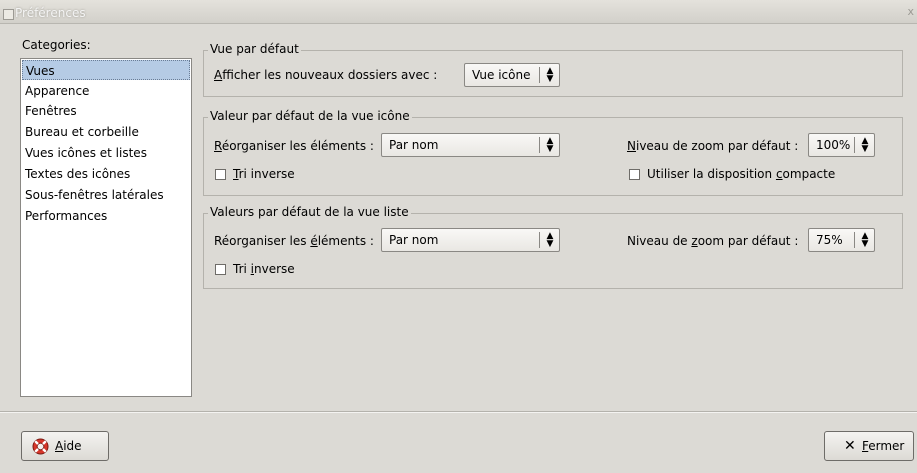 The height and width of the screenshot is (473, 917). I want to click on icon-reverse-label: Tri inverse, so click(264, 174).